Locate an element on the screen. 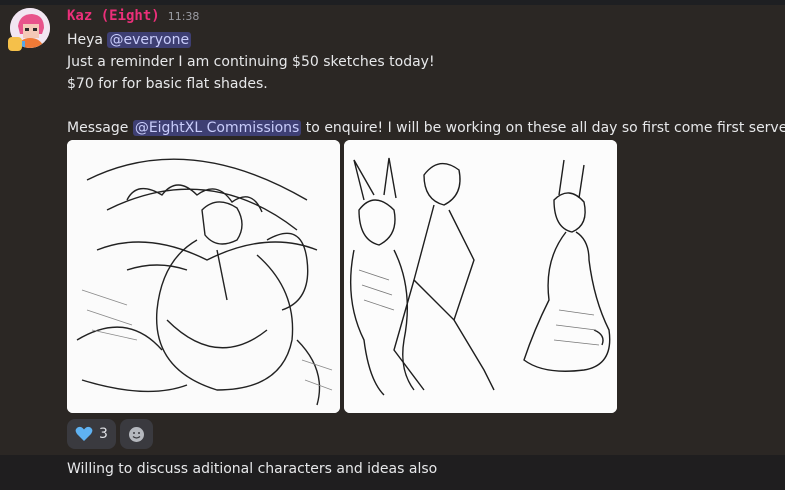 This screenshot has height=490, width=785. blue-heart-icon is located at coordinates (84, 433).